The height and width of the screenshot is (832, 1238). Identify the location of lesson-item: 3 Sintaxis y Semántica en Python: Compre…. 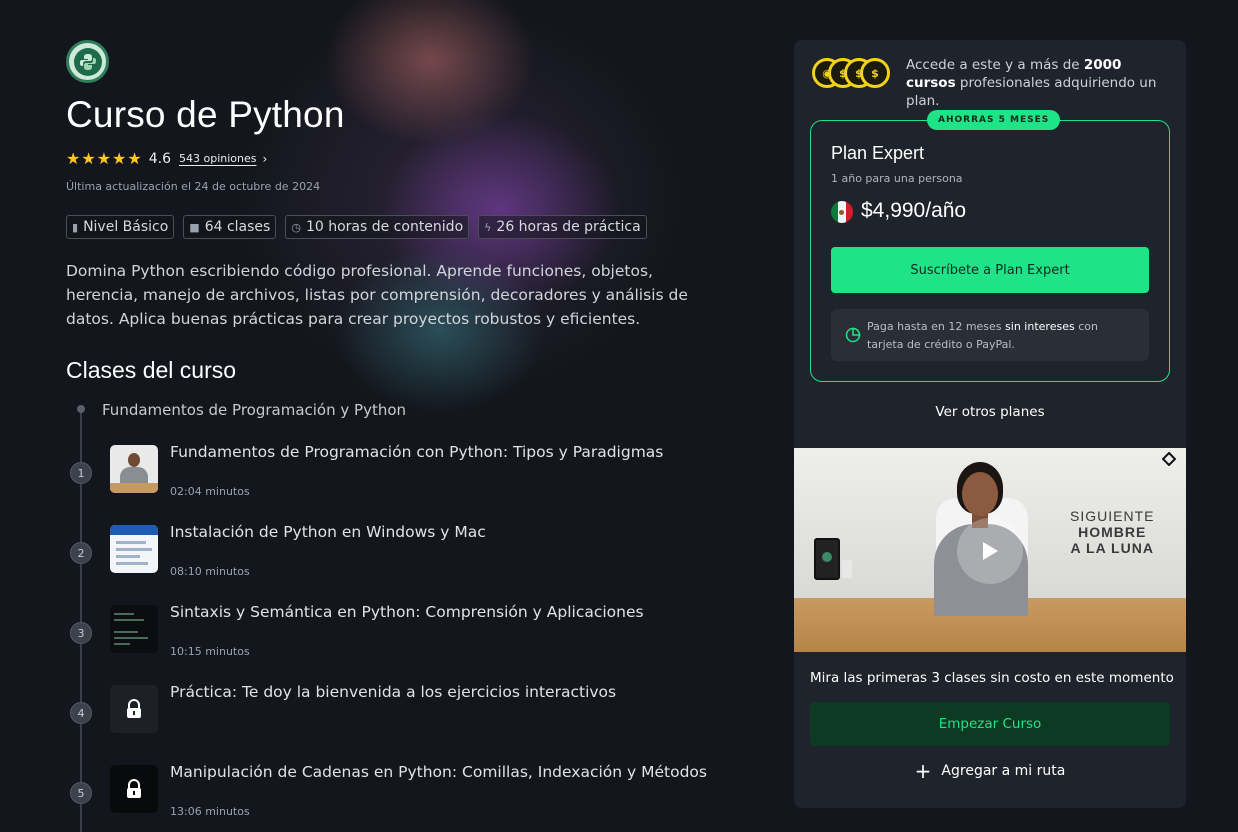
(396, 634).